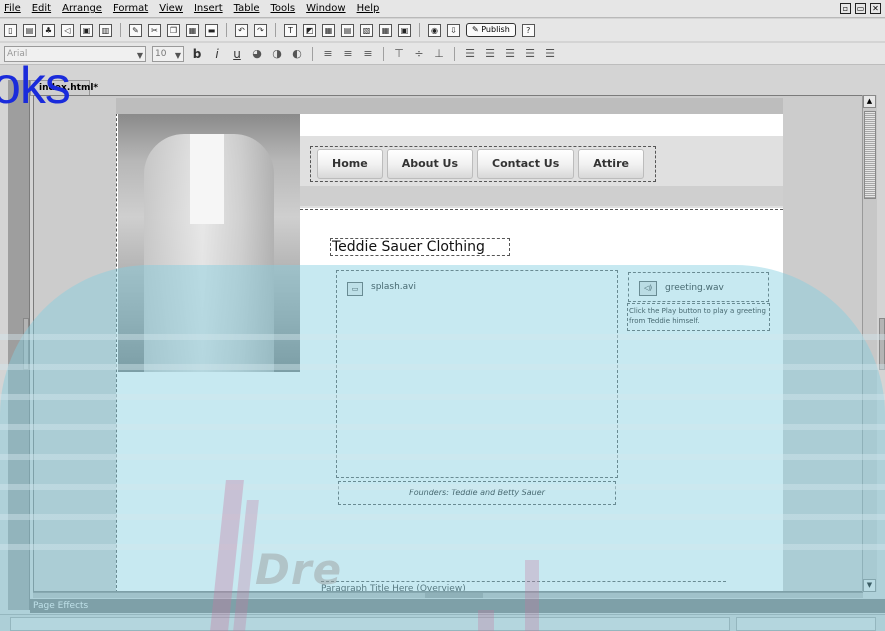  Describe the element at coordinates (197, 54) in the screenshot. I see `bold-button: b` at that location.